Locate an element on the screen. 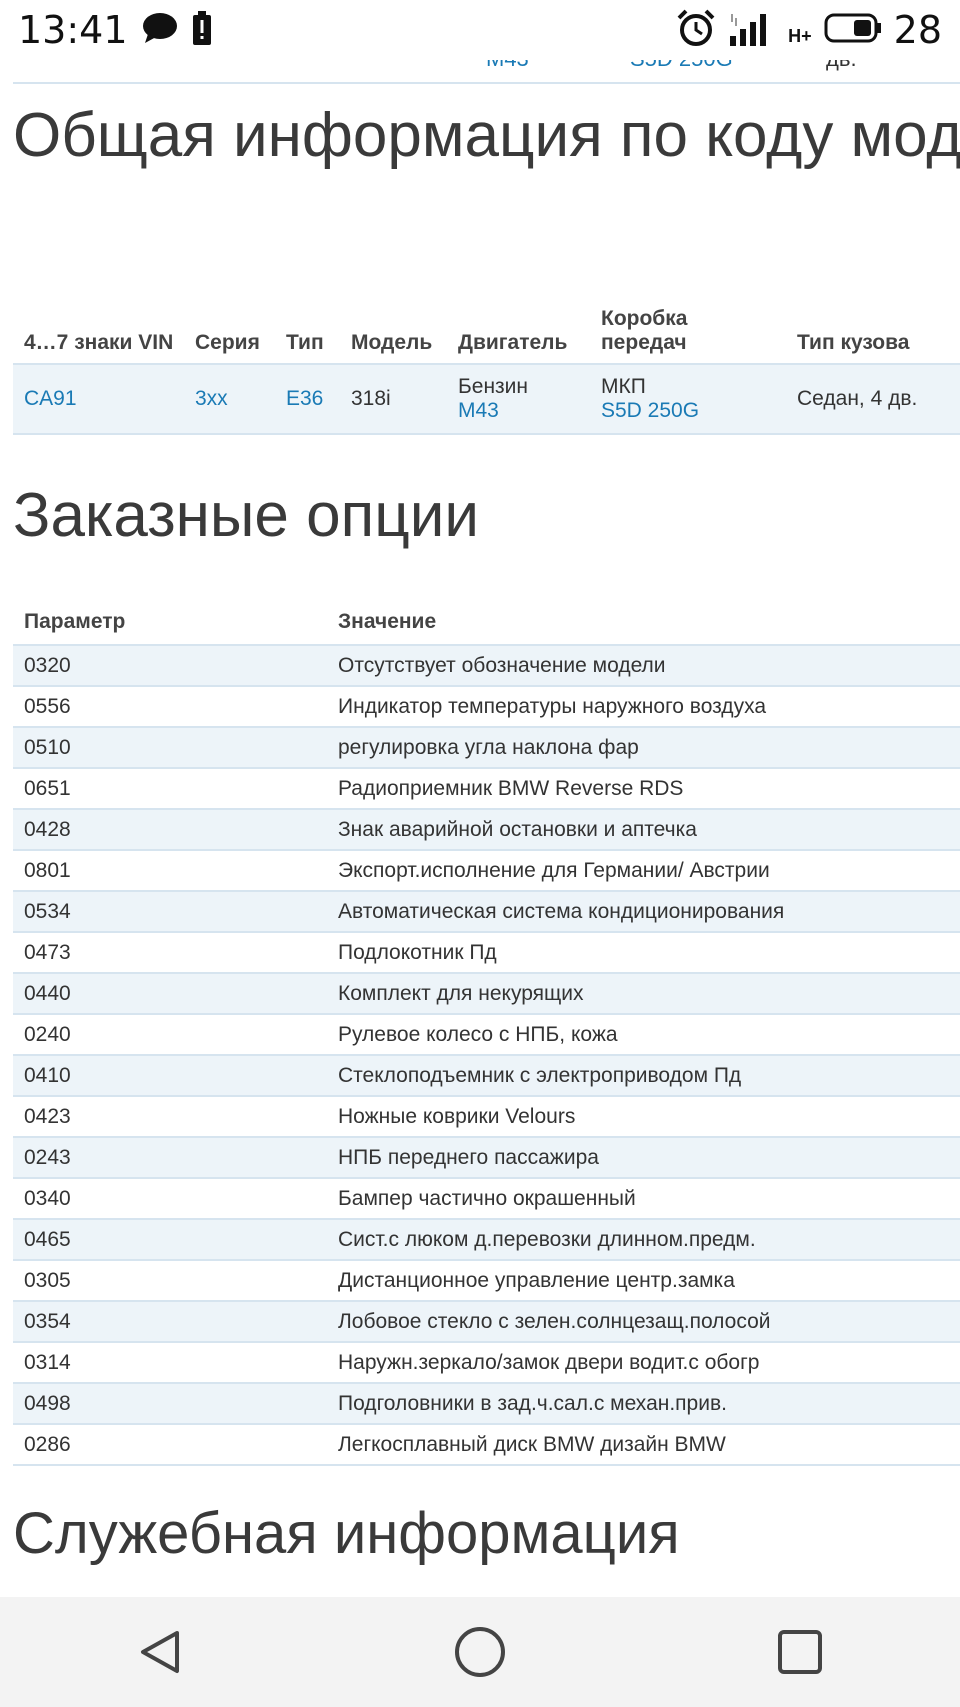 This screenshot has height=1707, width=960. header-parameter: Параметр is located at coordinates (170, 623).